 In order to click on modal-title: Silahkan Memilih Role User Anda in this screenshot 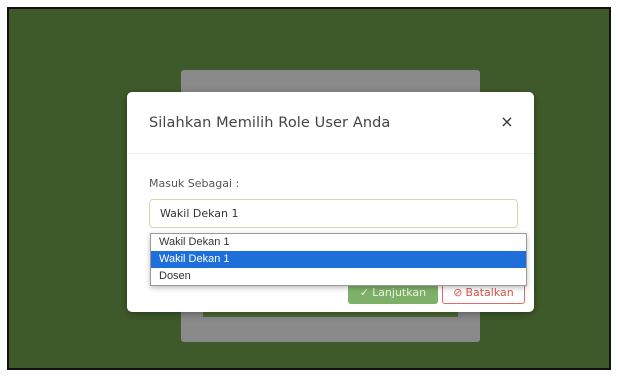, I will do `click(270, 123)`.